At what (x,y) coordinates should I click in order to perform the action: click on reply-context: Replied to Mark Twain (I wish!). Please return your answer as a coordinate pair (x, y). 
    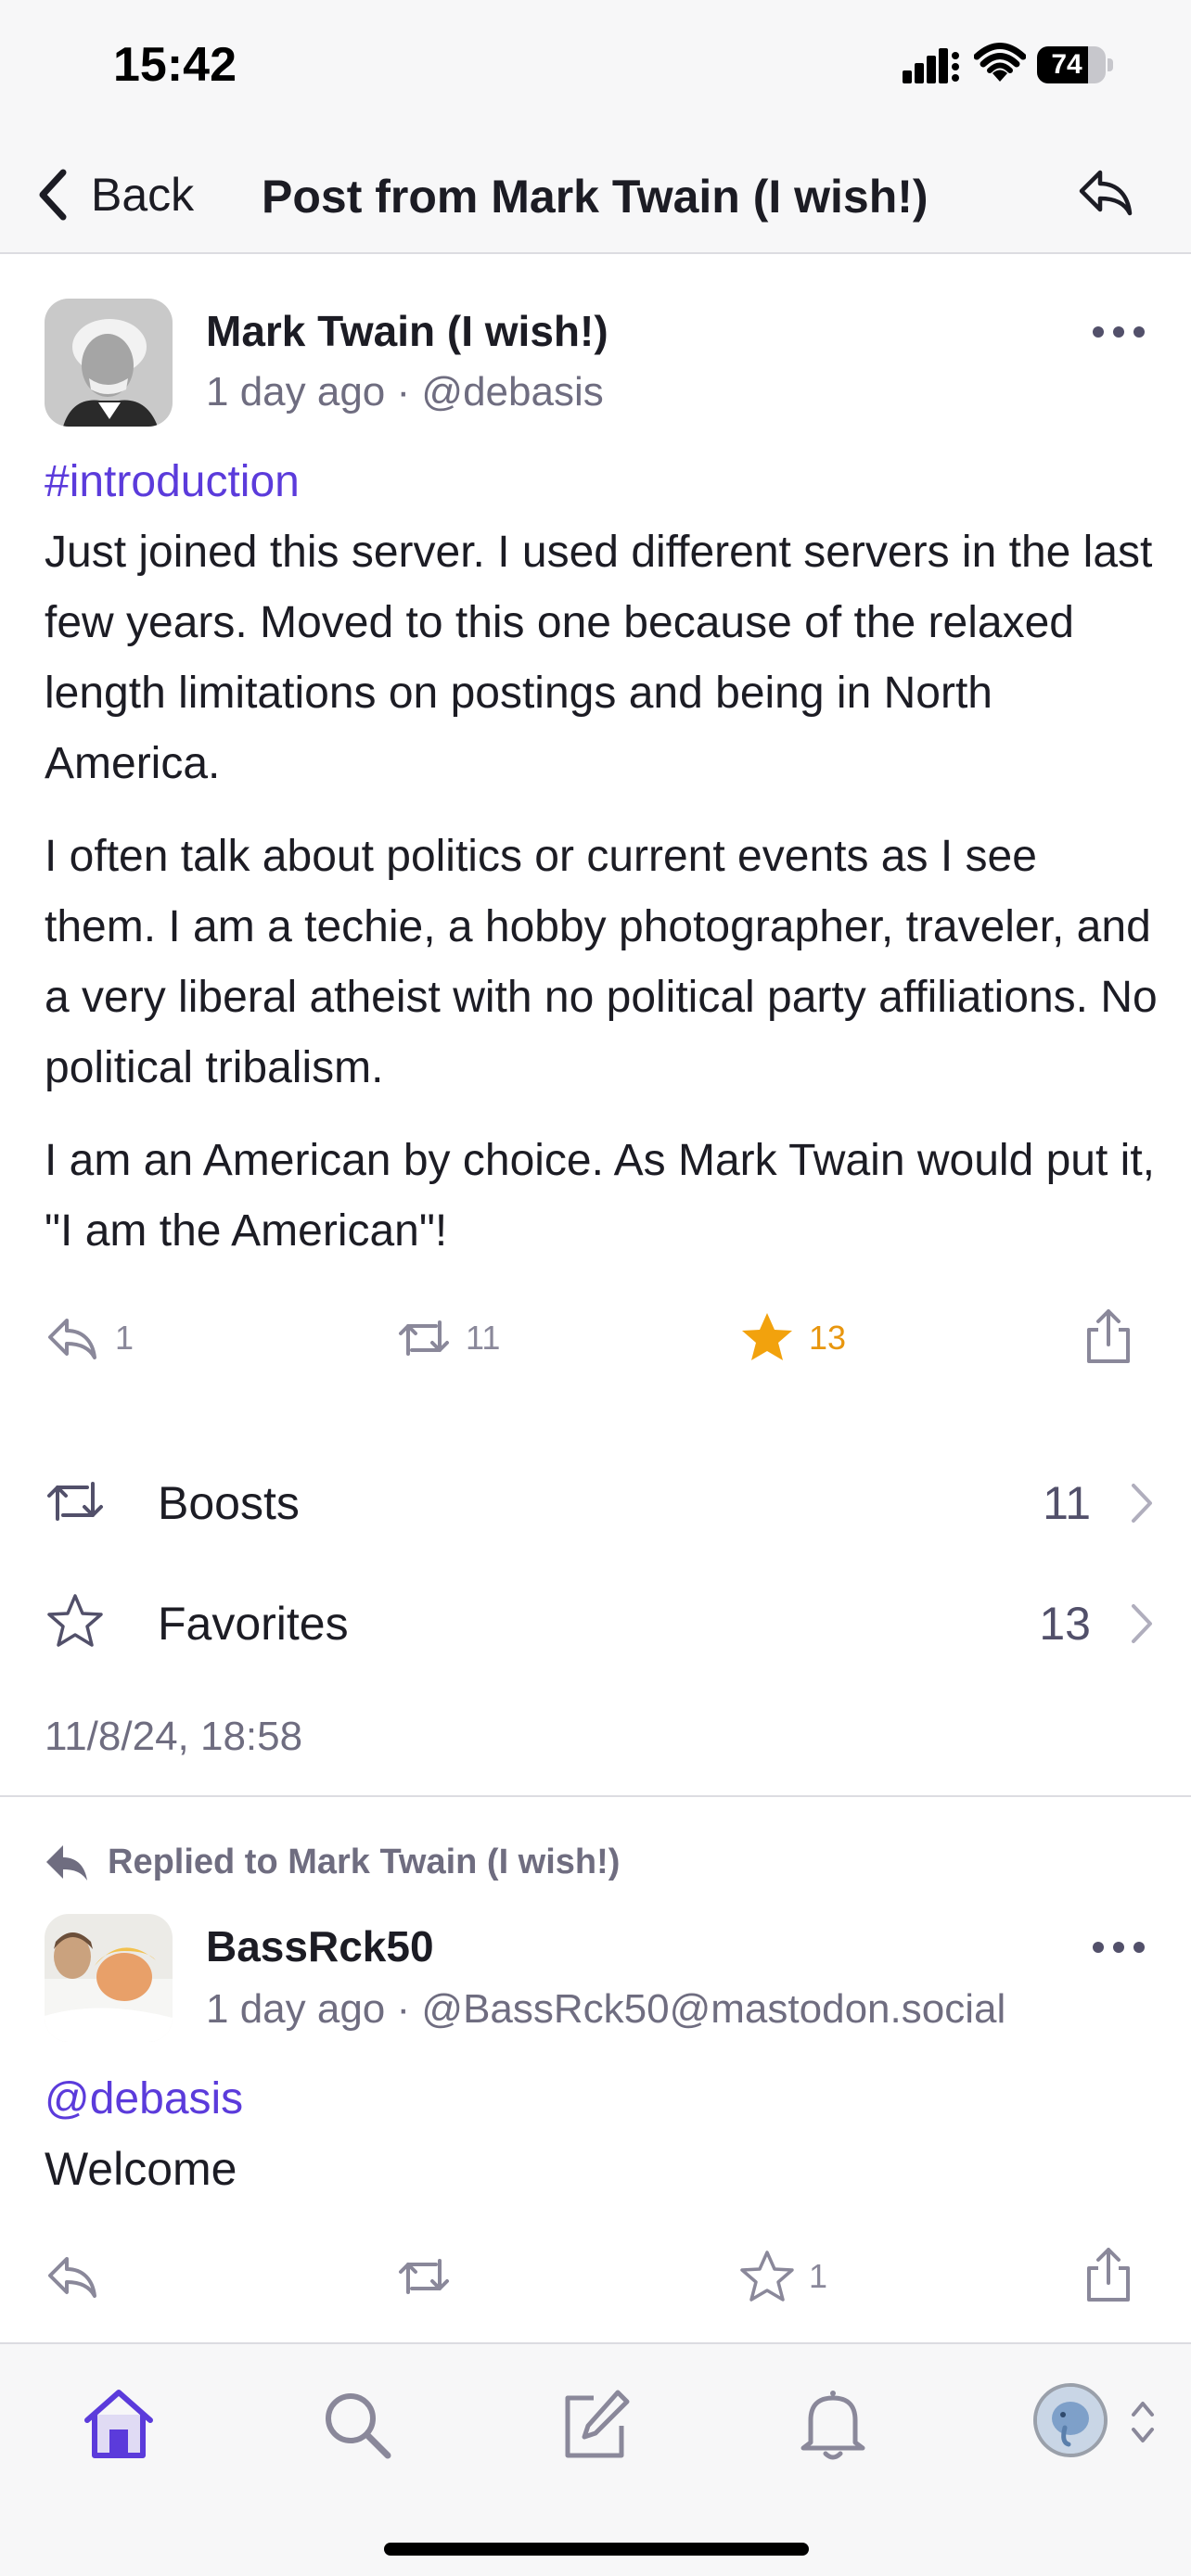
    Looking at the image, I should click on (332, 1862).